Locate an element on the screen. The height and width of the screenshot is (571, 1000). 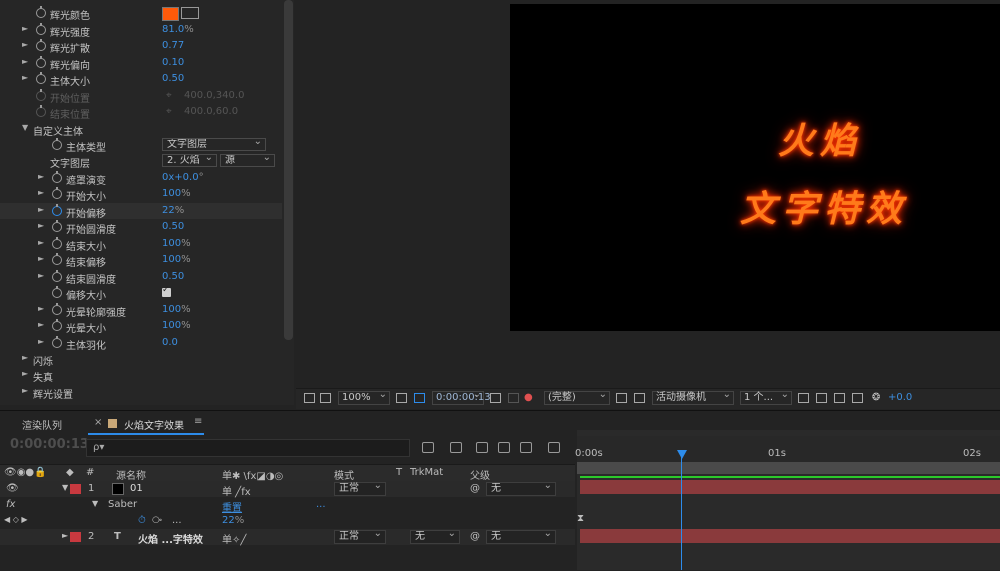
reset-link: 重置 is located at coordinates (232, 506).